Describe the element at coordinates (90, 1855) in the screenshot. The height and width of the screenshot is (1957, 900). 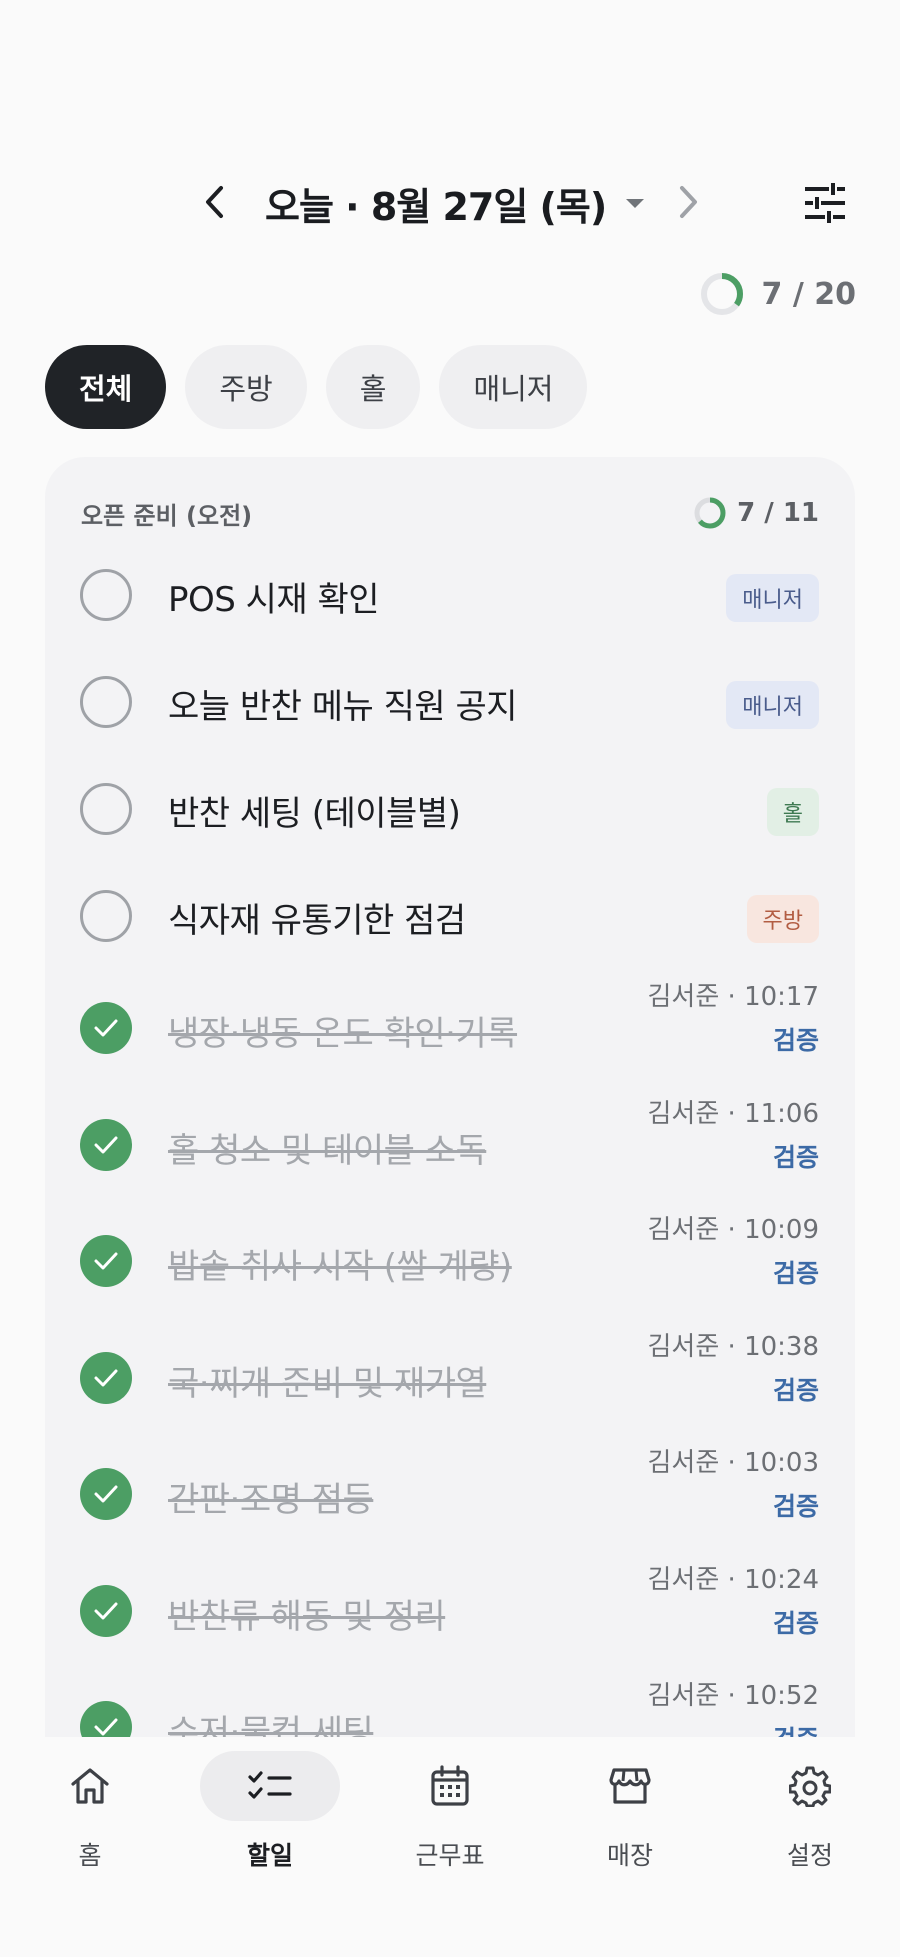
I see `tab-label: 홈` at that location.